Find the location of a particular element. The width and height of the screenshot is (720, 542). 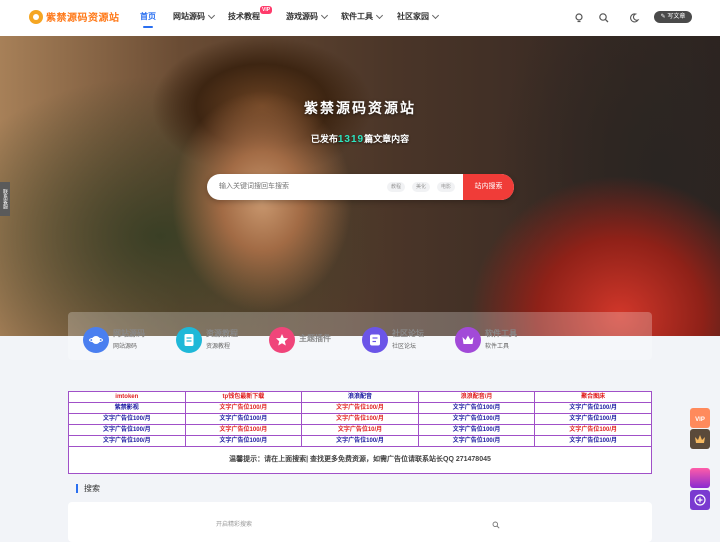

site-search-button: 站内搜索 is located at coordinates (488, 187).